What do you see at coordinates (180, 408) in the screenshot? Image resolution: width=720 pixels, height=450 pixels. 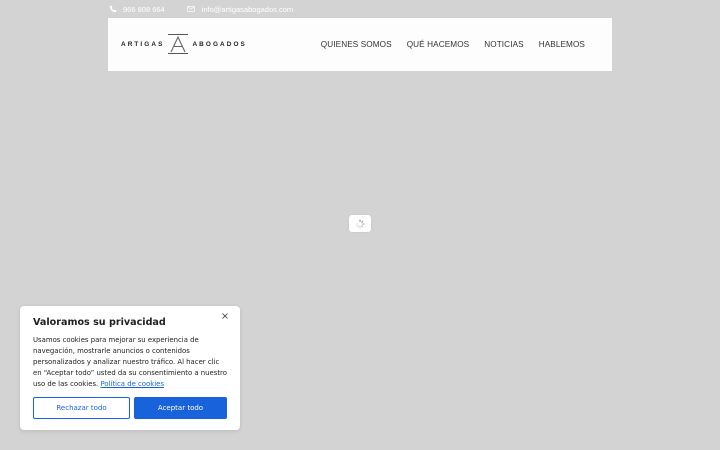 I see `accept-all-button: Aceptar todo` at bounding box center [180, 408].